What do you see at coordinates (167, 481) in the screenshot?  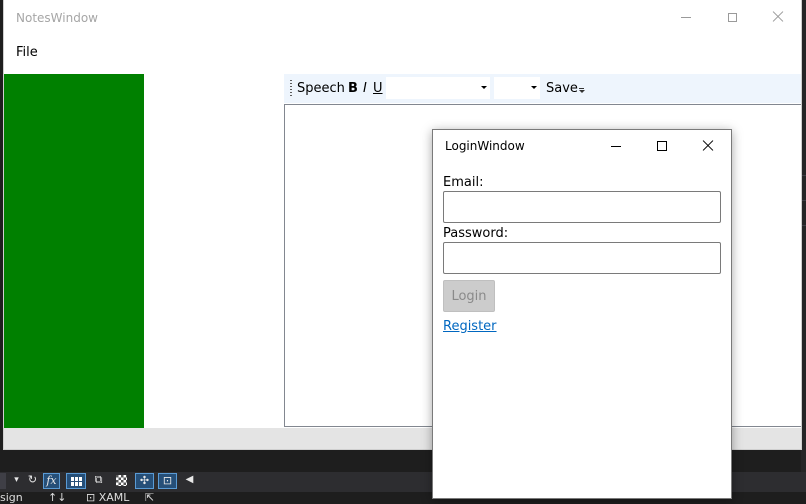 I see `layout-icon: ⊡` at bounding box center [167, 481].